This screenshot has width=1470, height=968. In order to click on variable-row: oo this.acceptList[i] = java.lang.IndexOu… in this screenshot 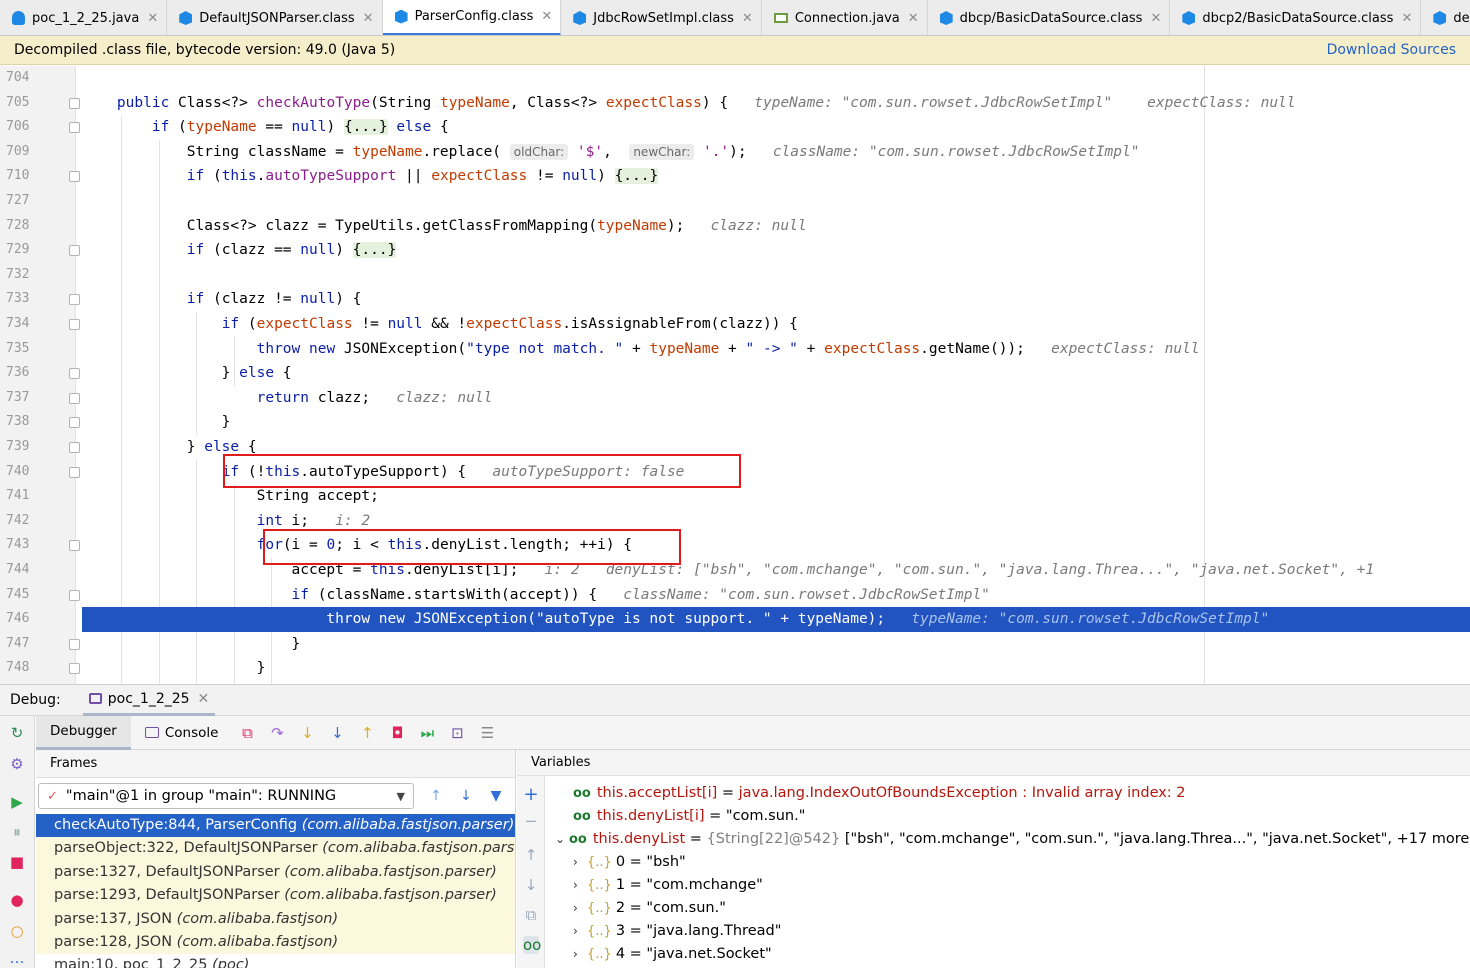, I will do `click(879, 793)`.